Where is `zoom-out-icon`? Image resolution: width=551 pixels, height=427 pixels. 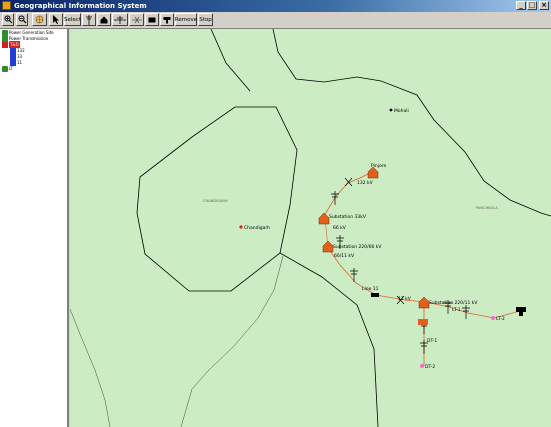
zoom-out-icon is located at coordinates (22, 19).